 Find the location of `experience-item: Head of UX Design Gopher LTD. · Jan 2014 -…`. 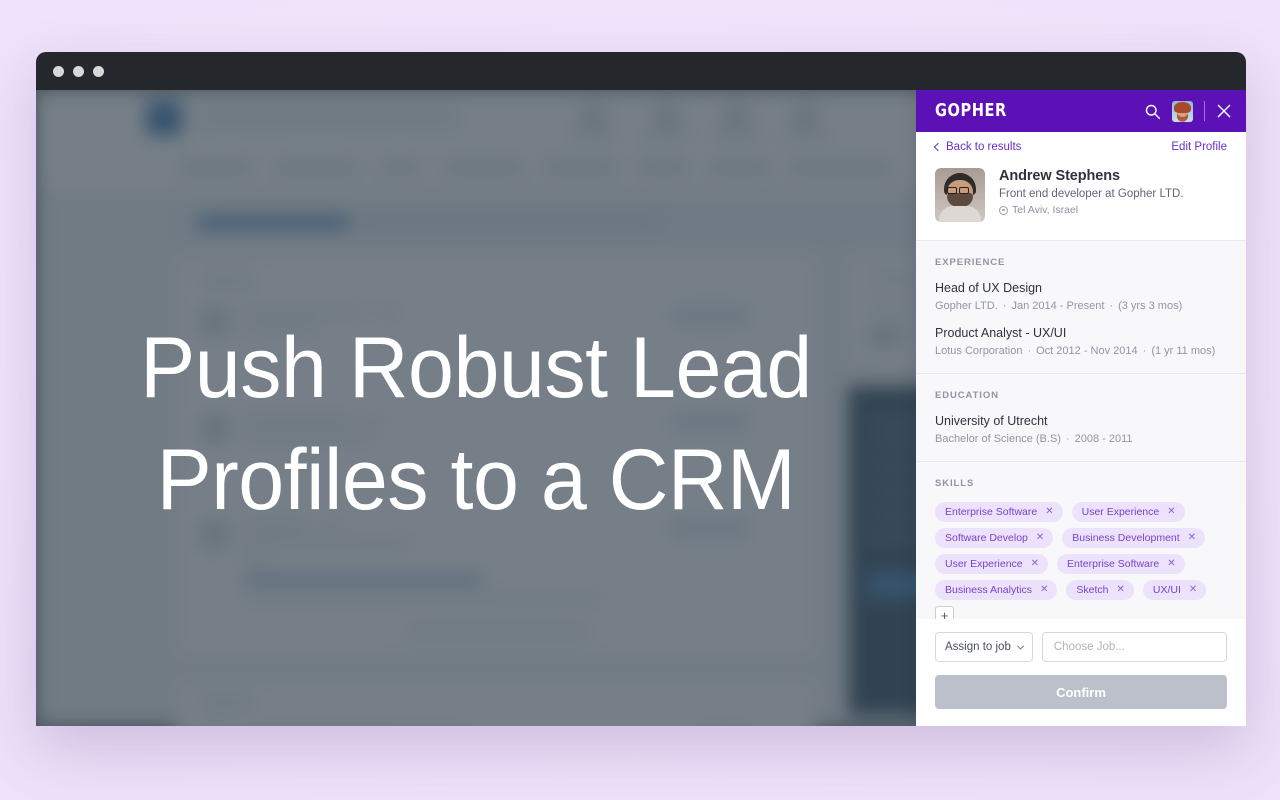

experience-item: Head of UX Design Gopher LTD. · Jan 2014 -… is located at coordinates (1081, 296).